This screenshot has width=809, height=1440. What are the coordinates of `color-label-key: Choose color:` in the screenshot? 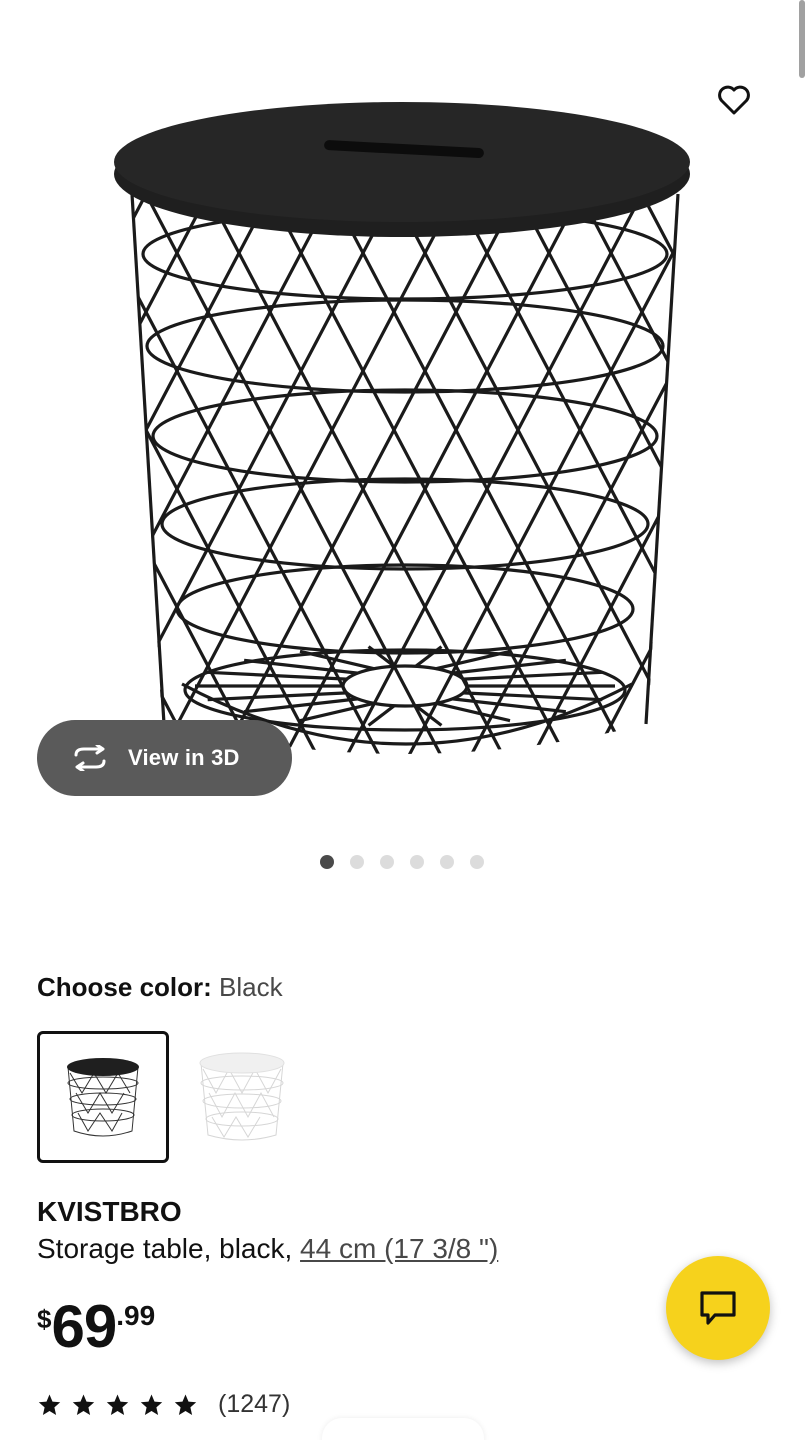 It's located at (124, 987).